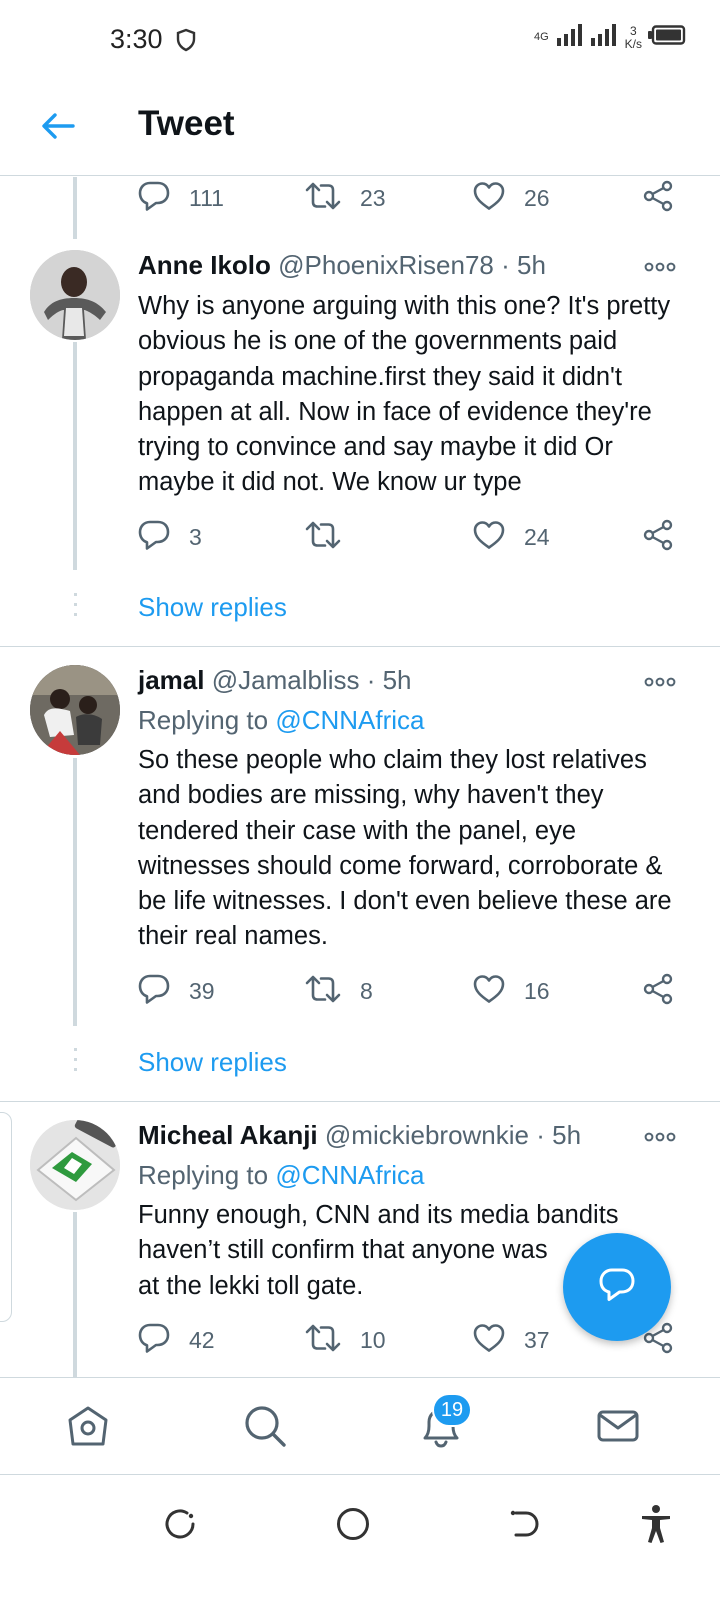 Image resolution: width=720 pixels, height=1600 pixels. I want to click on like-button: 24, so click(511, 537).